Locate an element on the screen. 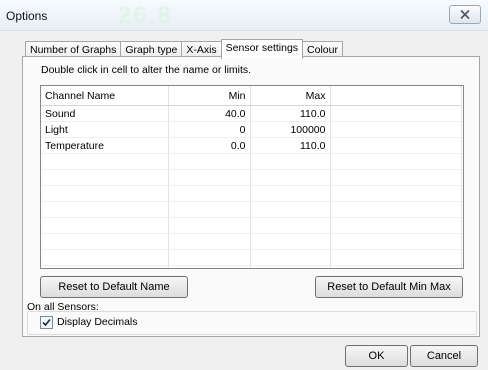 This screenshot has height=370, width=488. channel-name-cell: Temperature is located at coordinates (105, 145).